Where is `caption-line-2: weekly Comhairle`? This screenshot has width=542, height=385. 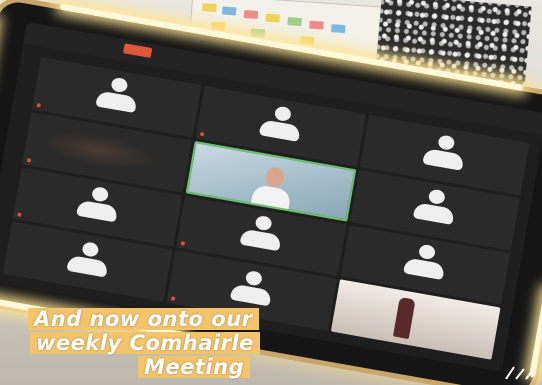 caption-line-2: weekly Comhairle is located at coordinates (145, 343).